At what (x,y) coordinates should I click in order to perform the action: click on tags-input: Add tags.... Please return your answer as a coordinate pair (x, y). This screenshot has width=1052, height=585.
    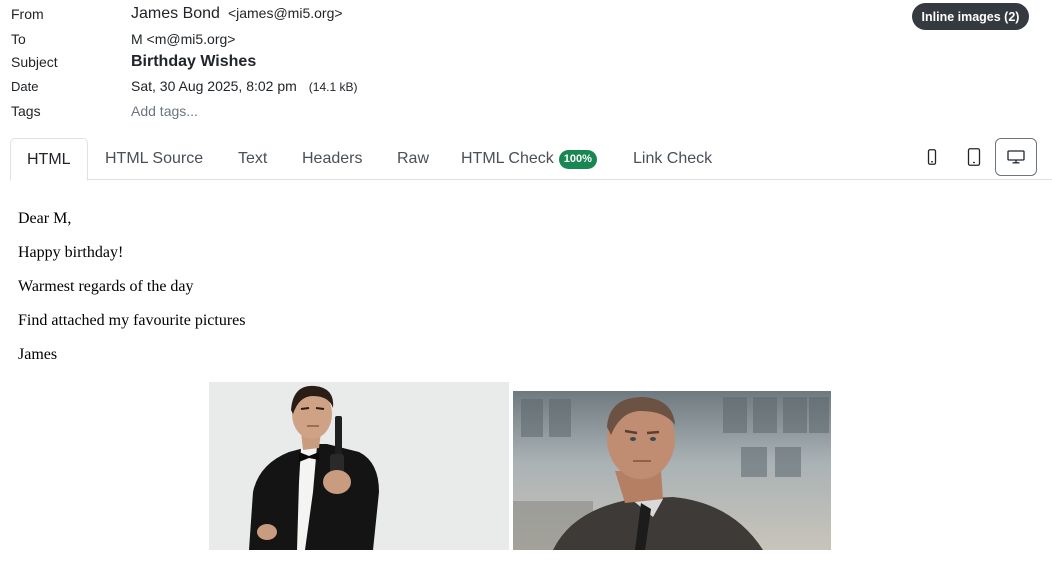
    Looking at the image, I should click on (164, 111).